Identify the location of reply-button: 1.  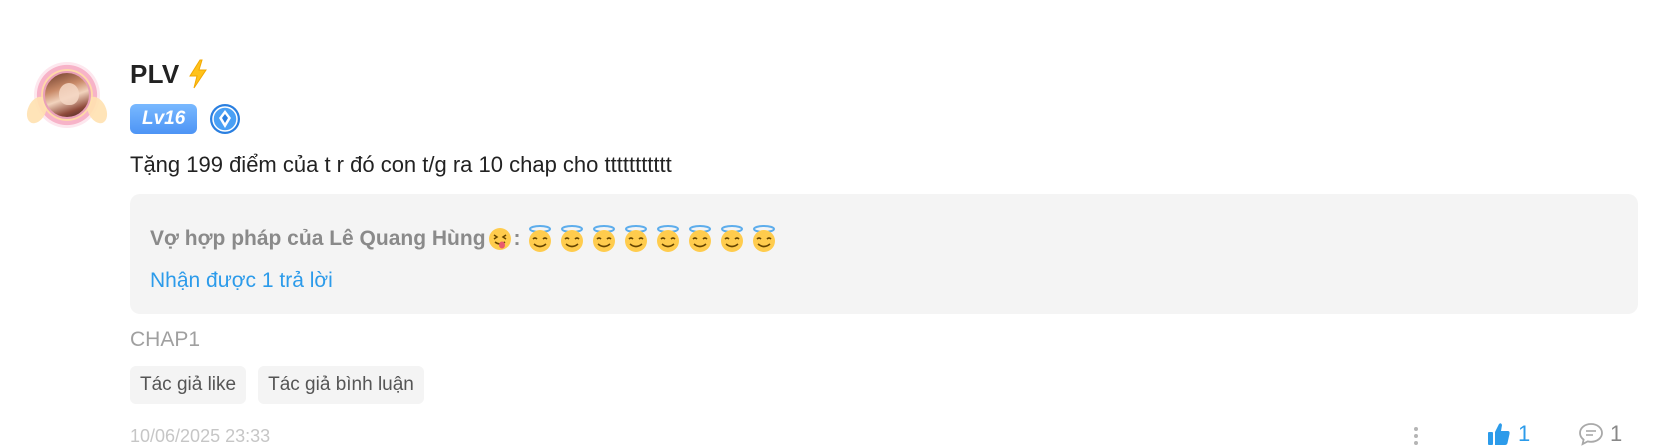
(1600, 434).